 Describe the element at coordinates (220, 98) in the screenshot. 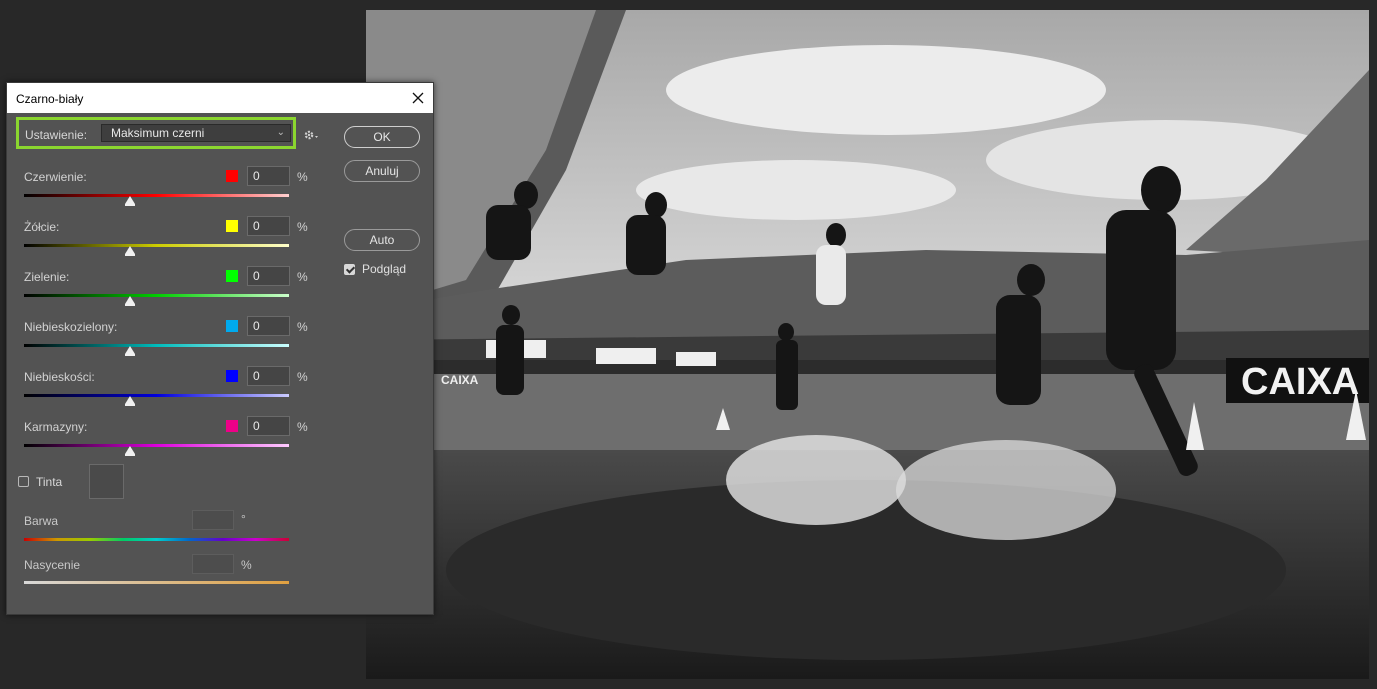

I see `dialog-titlebar: Czarno-biały` at that location.